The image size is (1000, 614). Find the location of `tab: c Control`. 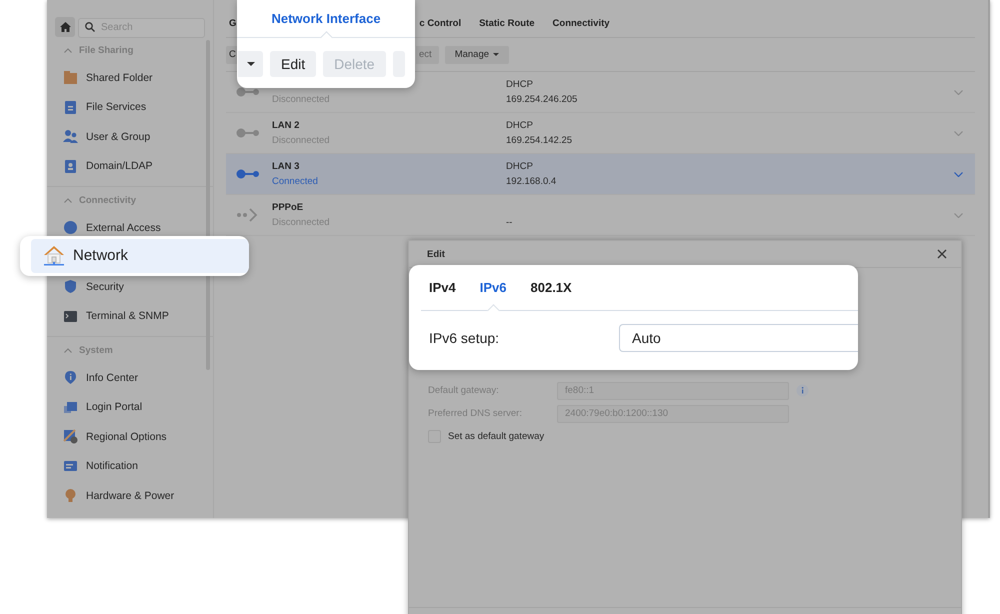

tab: c Control is located at coordinates (440, 23).